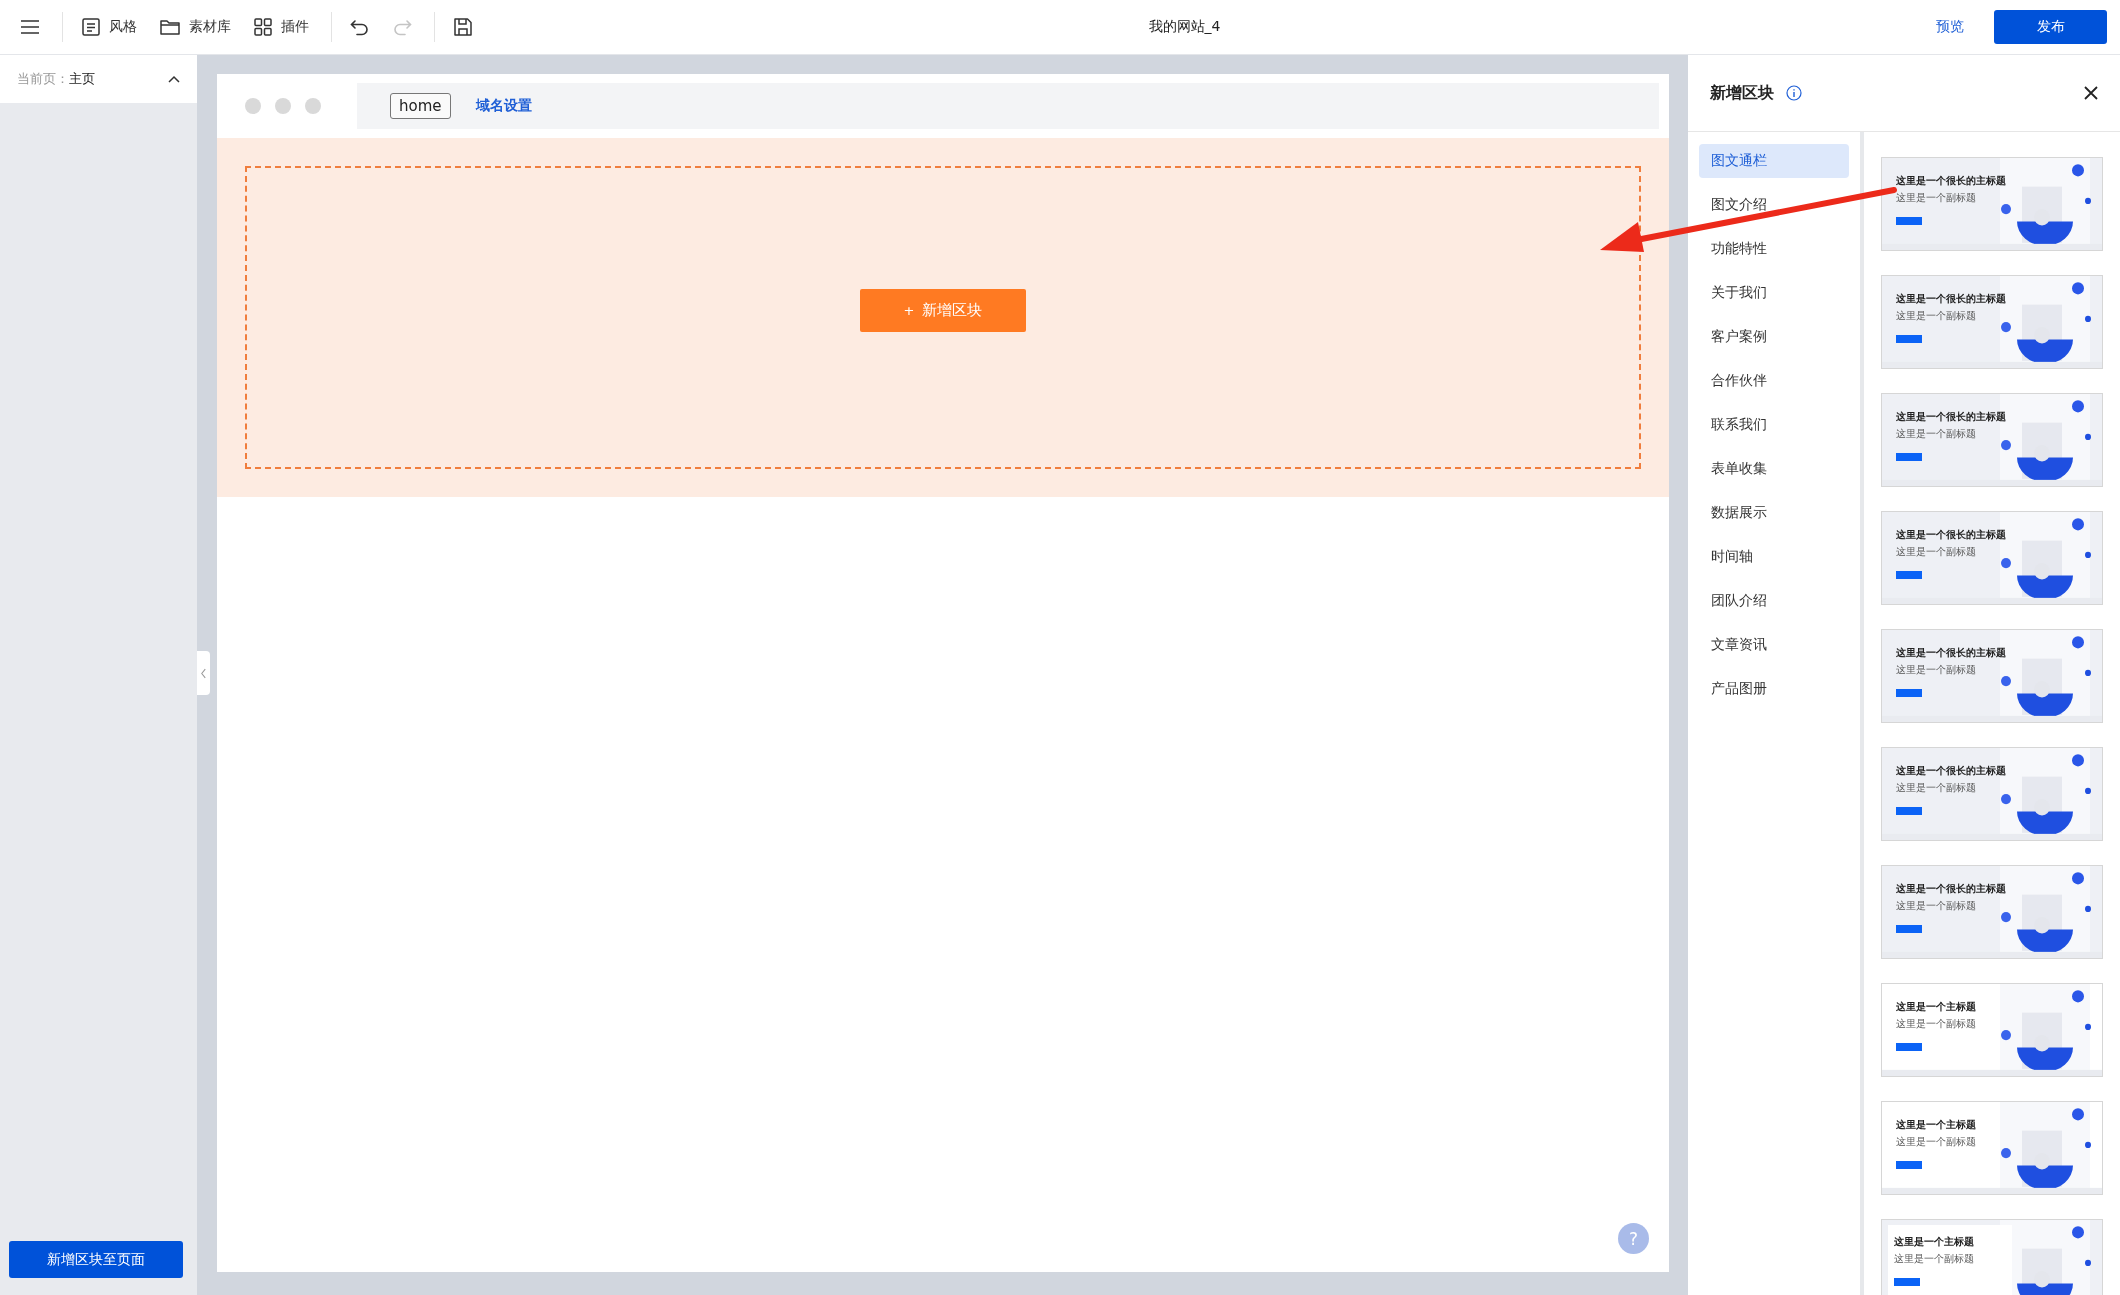 This screenshot has width=2120, height=1295. I want to click on domain-settings-link: 域名设置, so click(503, 106).